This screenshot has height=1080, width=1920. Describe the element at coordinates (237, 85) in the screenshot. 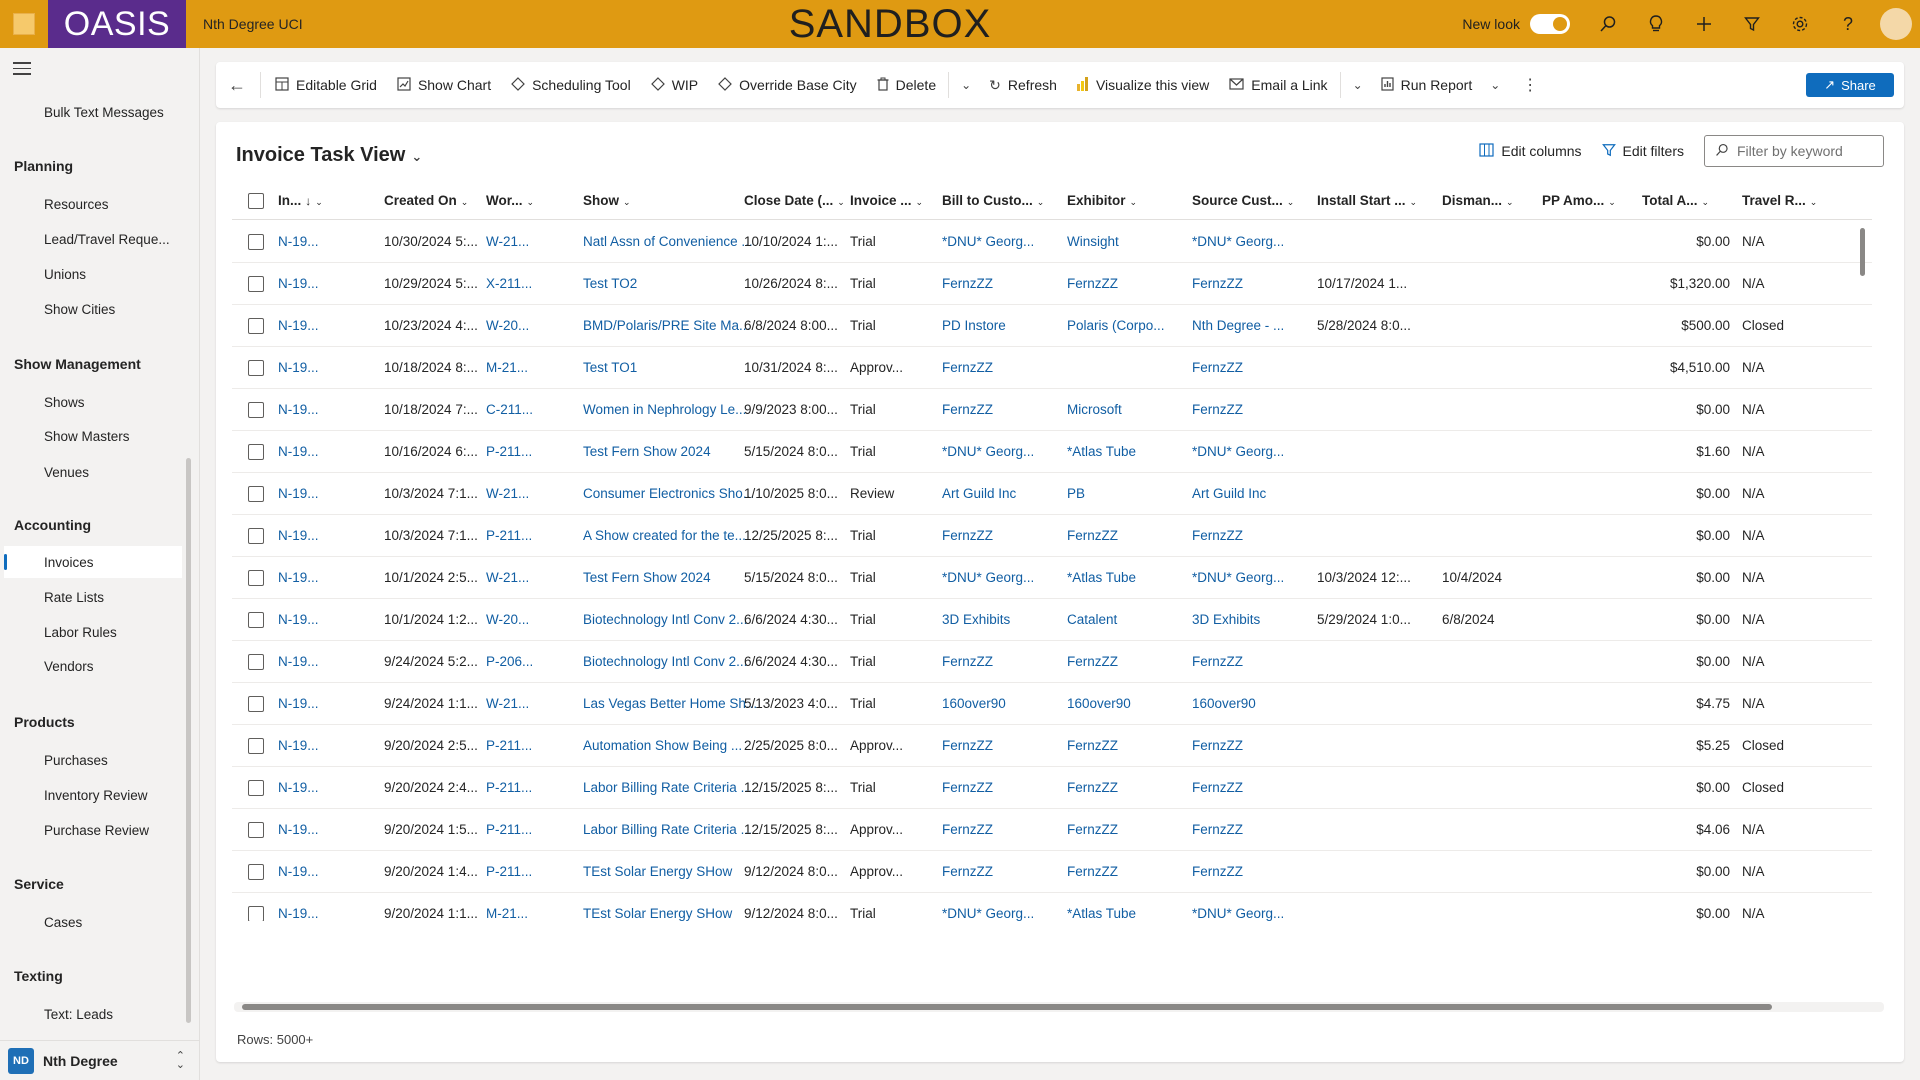

I see `back-arrow-icon: ←` at that location.